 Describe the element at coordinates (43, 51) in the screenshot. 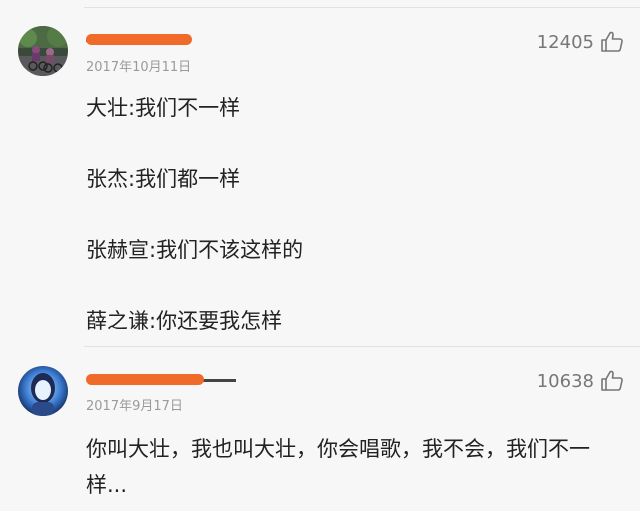

I see `cyclists-photo-avatar` at that location.